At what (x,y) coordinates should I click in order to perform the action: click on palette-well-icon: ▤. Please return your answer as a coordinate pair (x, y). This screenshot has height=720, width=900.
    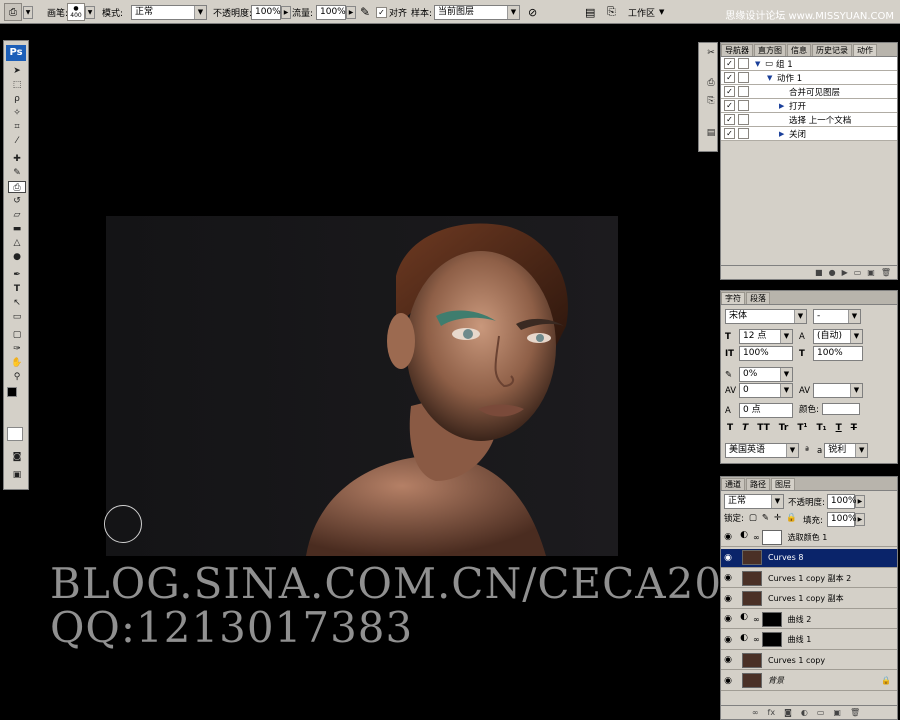
    Looking at the image, I should click on (590, 12).